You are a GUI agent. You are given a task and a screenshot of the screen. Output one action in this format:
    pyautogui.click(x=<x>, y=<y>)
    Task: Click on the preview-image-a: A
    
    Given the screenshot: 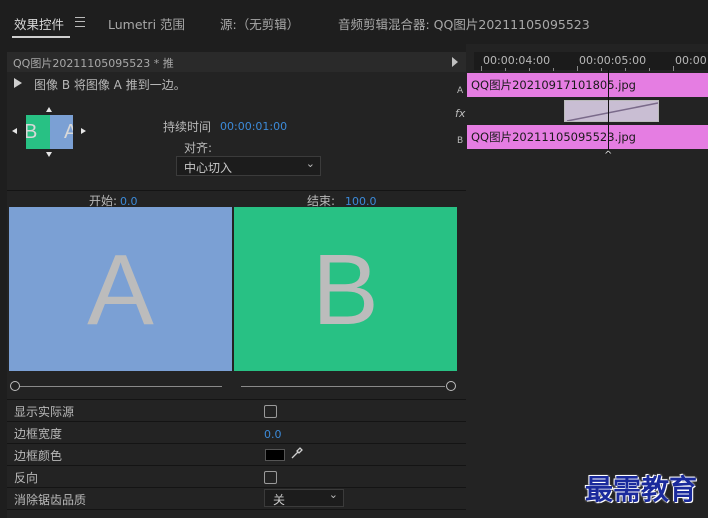 What is the action you would take?
    pyautogui.click(x=120, y=289)
    